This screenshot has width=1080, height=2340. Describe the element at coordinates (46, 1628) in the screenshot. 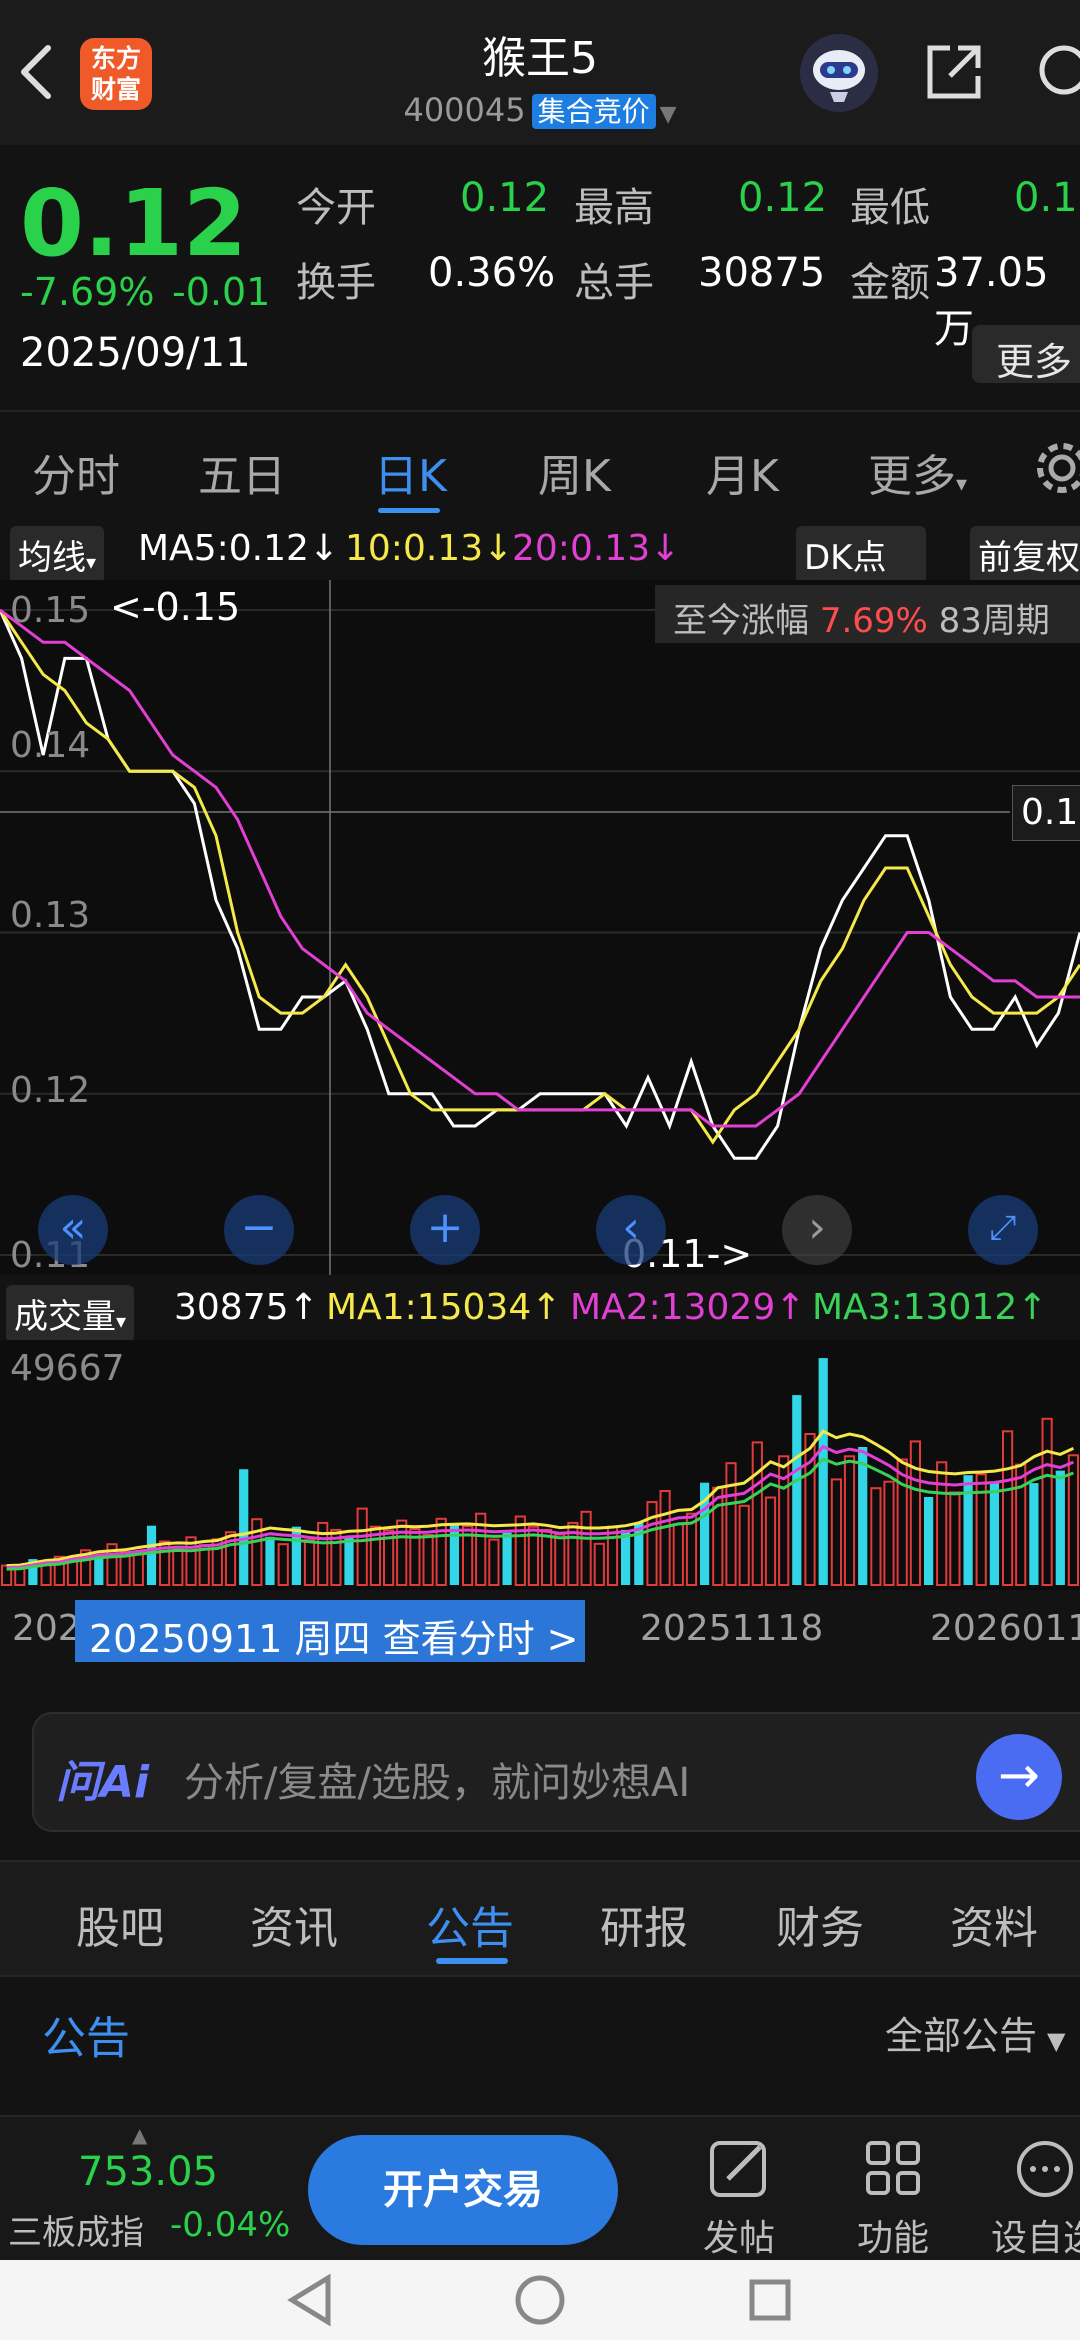

I see `date-label-start: 202` at that location.